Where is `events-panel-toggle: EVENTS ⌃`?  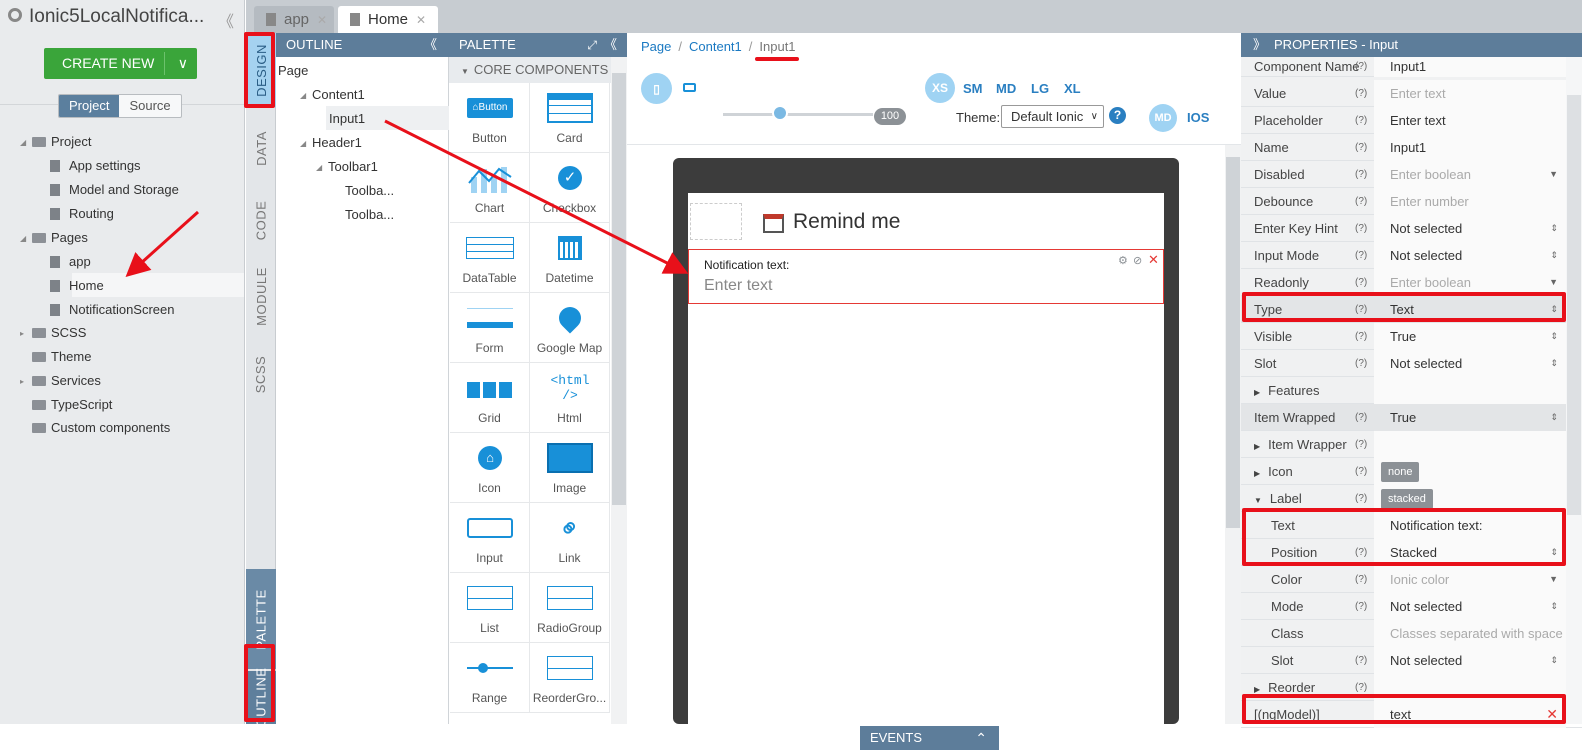
events-panel-toggle: EVENTS ⌃ is located at coordinates (929, 738).